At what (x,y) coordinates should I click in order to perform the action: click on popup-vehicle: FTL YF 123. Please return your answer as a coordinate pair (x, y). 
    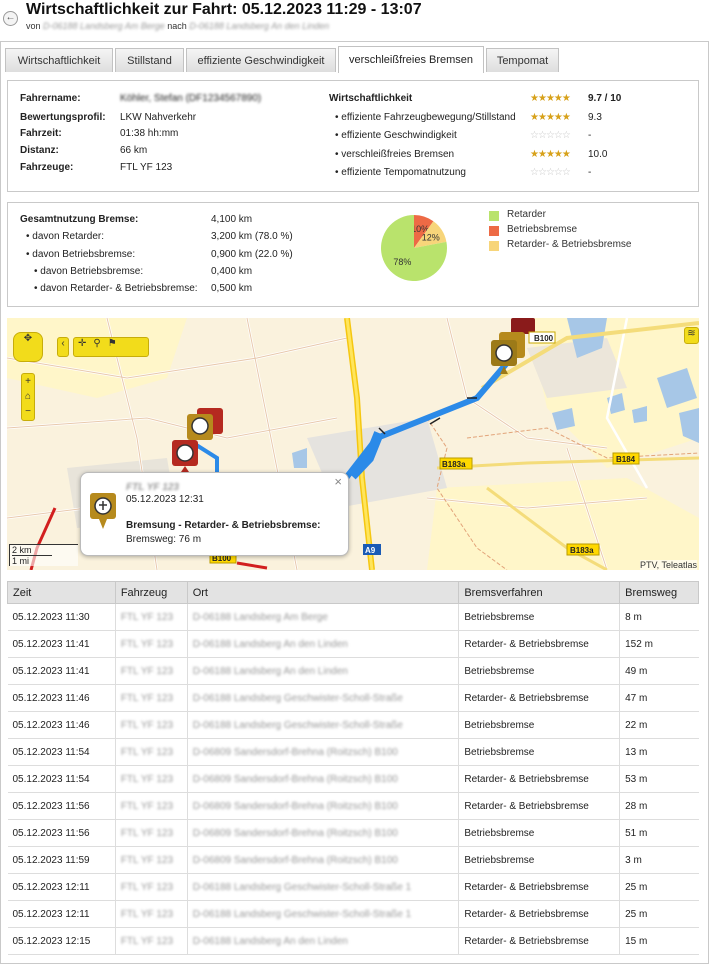
    Looking at the image, I should click on (152, 487).